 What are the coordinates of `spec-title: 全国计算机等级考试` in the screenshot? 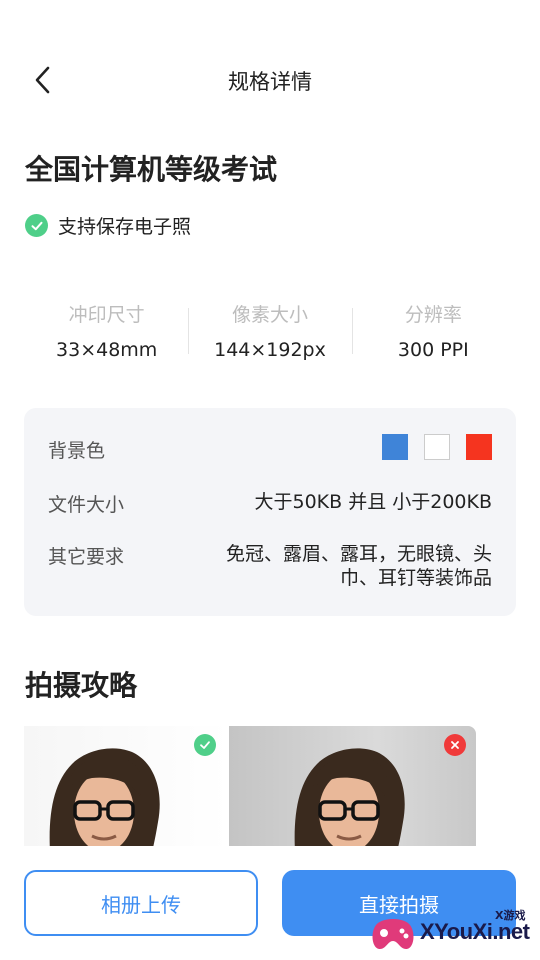 It's located at (151, 169).